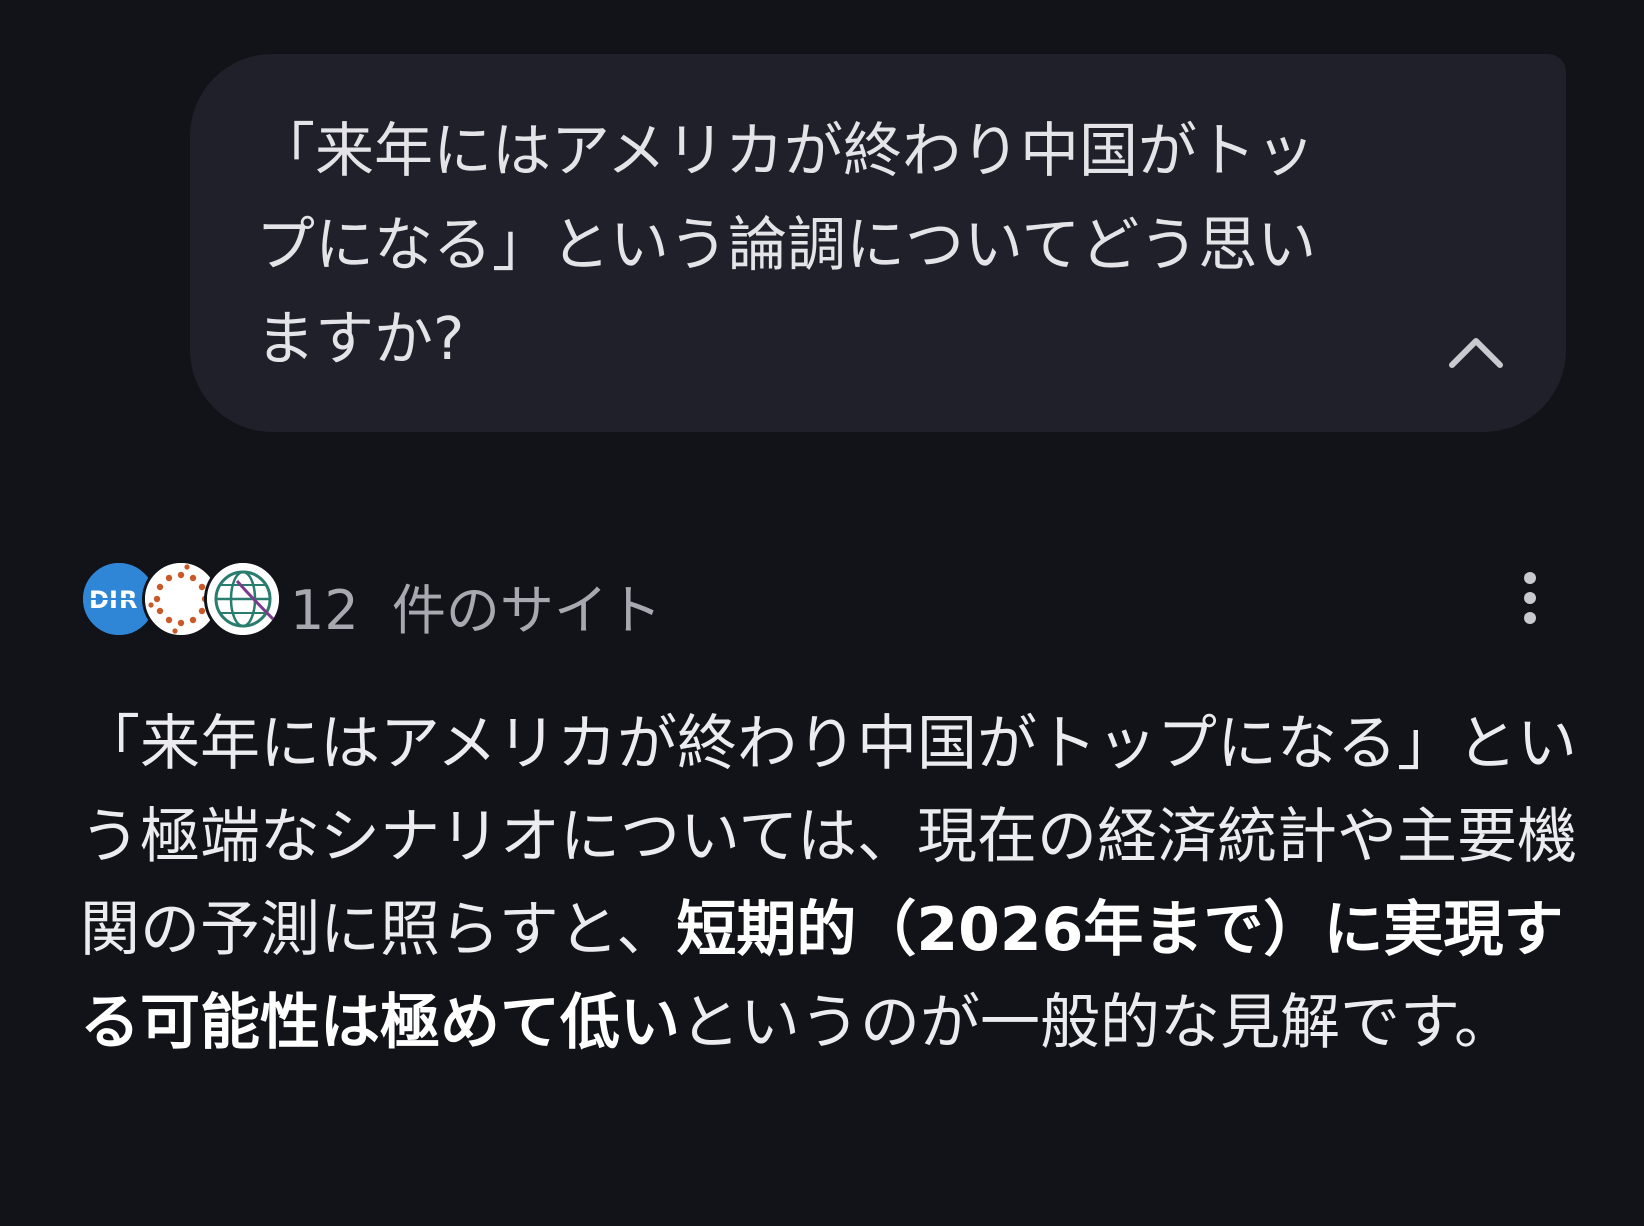  Describe the element at coordinates (243, 599) in the screenshot. I see `globe-logo-icon` at that location.